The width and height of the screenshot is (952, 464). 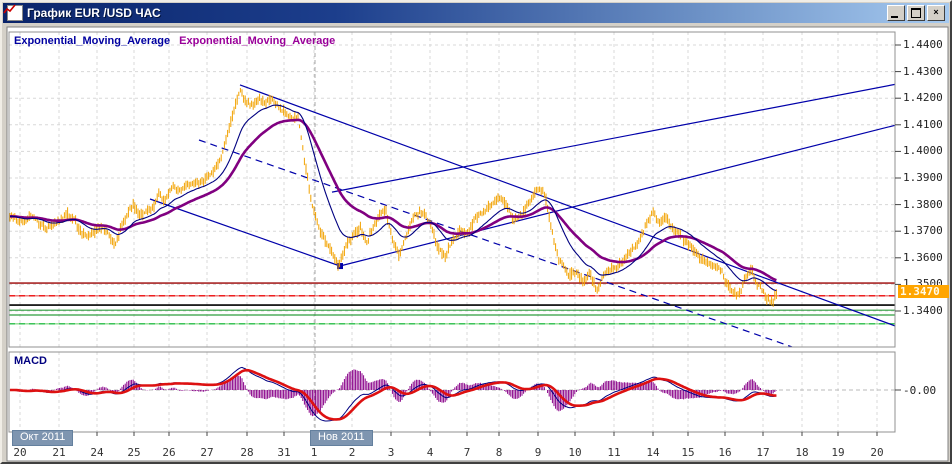 I want to click on window-controls: ×, so click(x=917, y=13).